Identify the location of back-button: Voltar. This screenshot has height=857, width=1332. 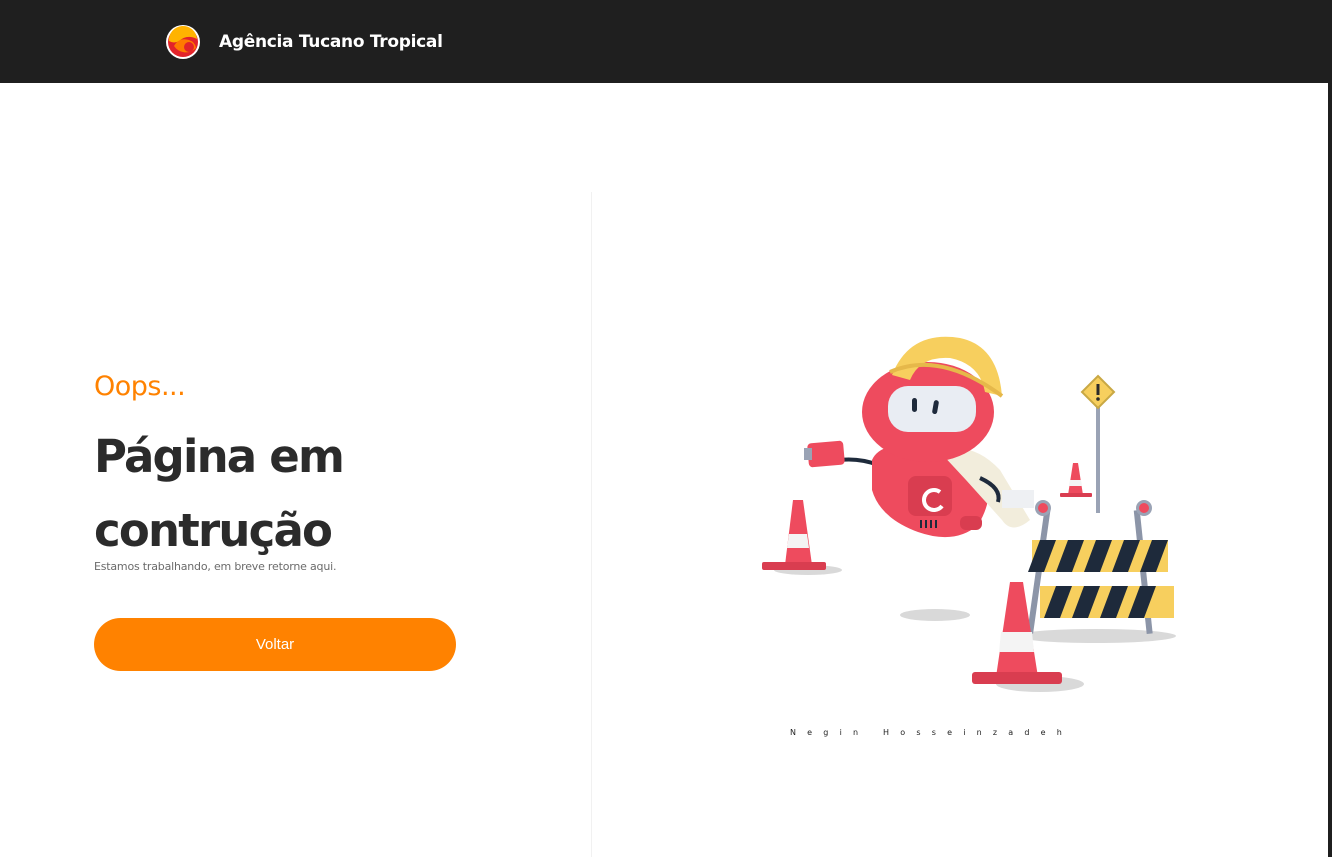
(275, 644).